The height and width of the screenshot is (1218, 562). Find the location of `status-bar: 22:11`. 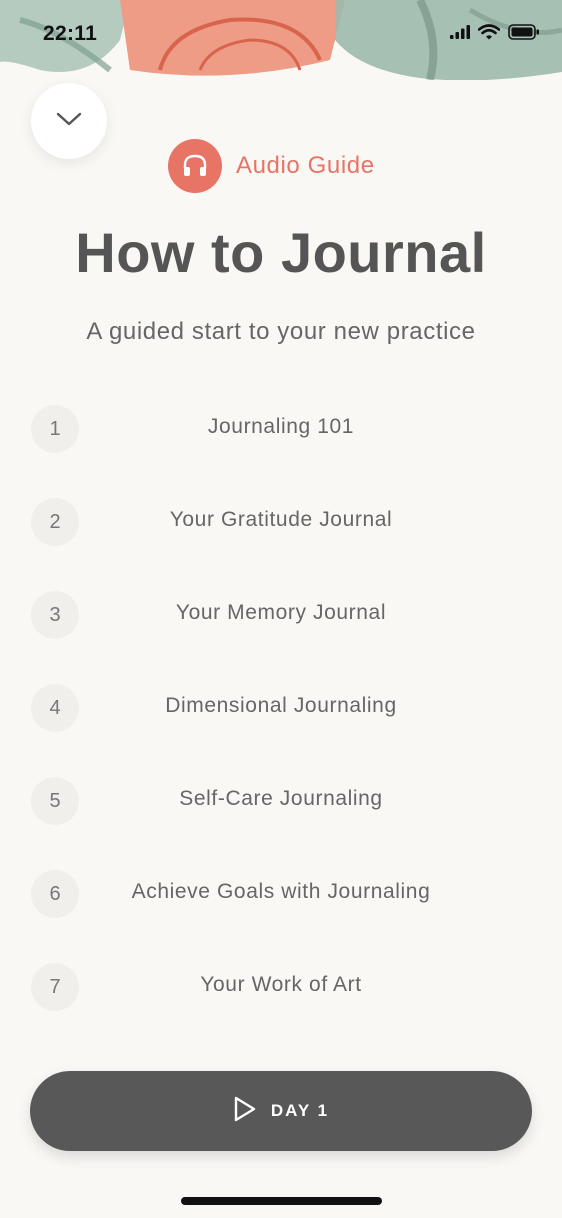

status-bar: 22:11 is located at coordinates (281, 35).